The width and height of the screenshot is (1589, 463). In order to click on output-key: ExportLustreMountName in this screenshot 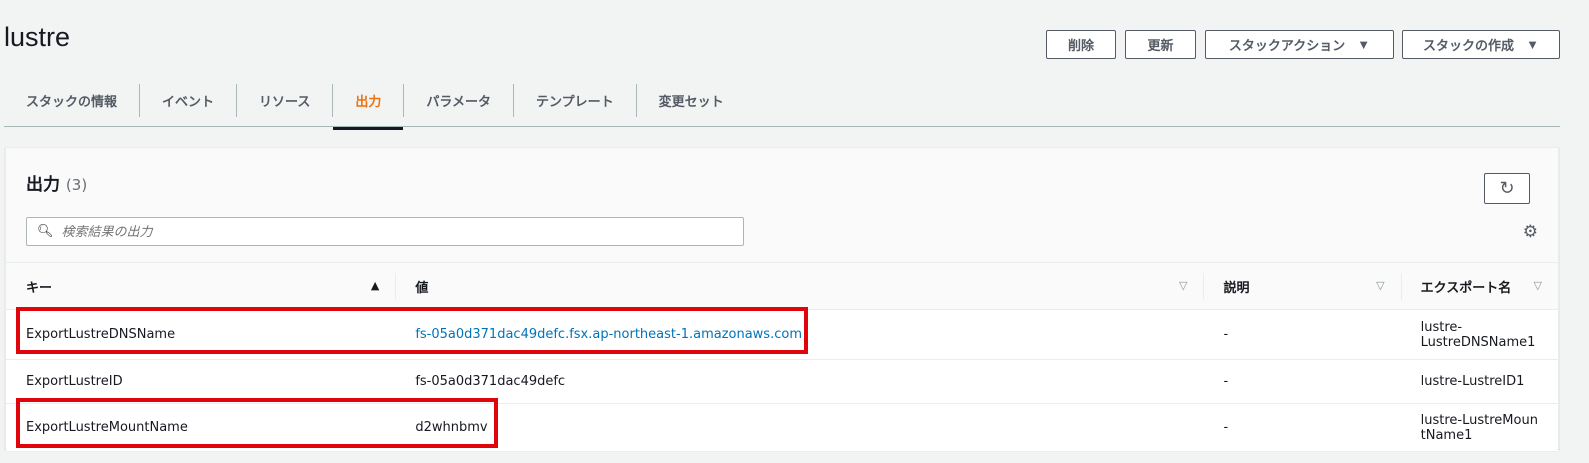, I will do `click(201, 427)`.